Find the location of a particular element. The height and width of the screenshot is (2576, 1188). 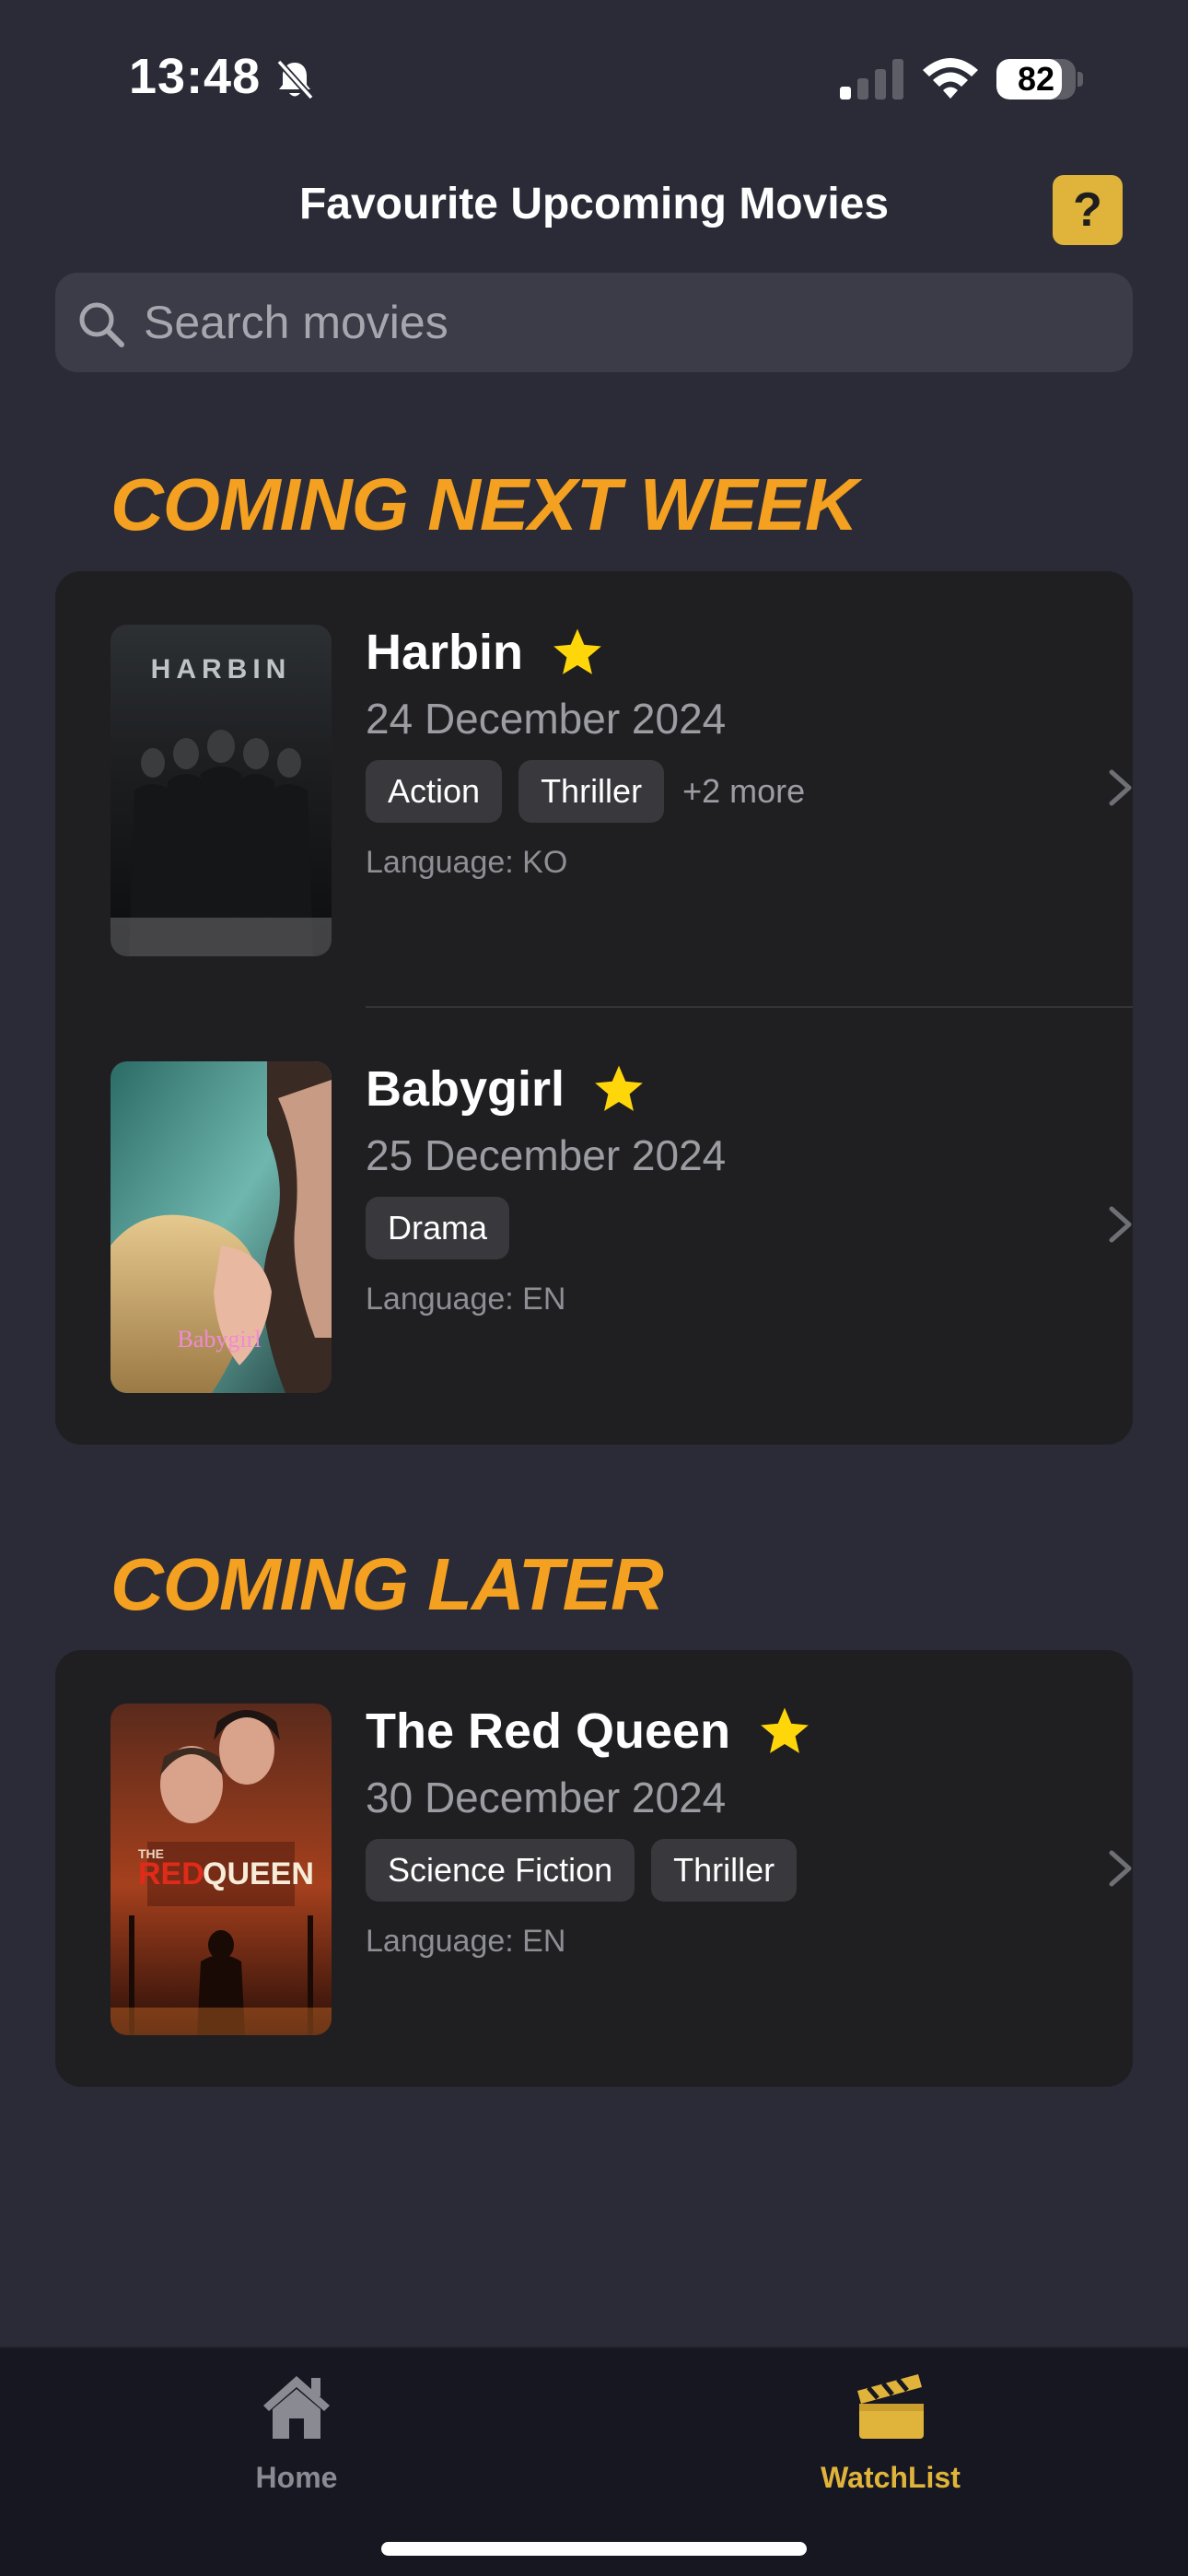

more-genres-label: +2 more is located at coordinates (744, 791).